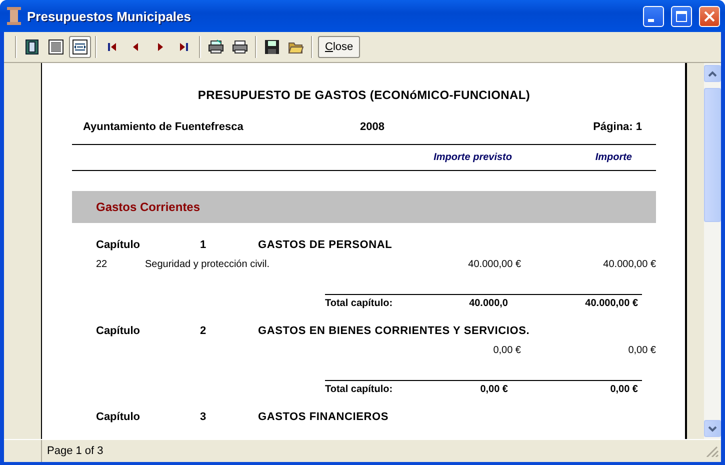 Image resolution: width=725 pixels, height=465 pixels. I want to click on total-amount: 0,00 €, so click(624, 389).